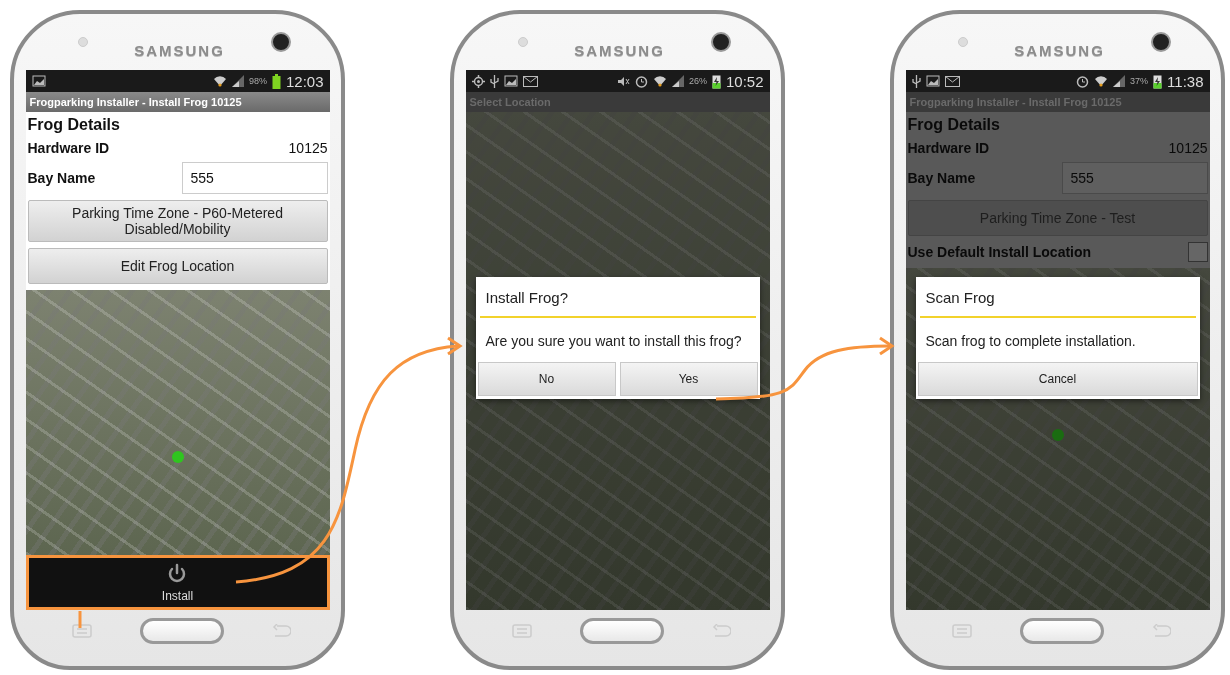 This screenshot has height=675, width=1230. Describe the element at coordinates (744, 81) in the screenshot. I see `clock: 10:52` at that location.